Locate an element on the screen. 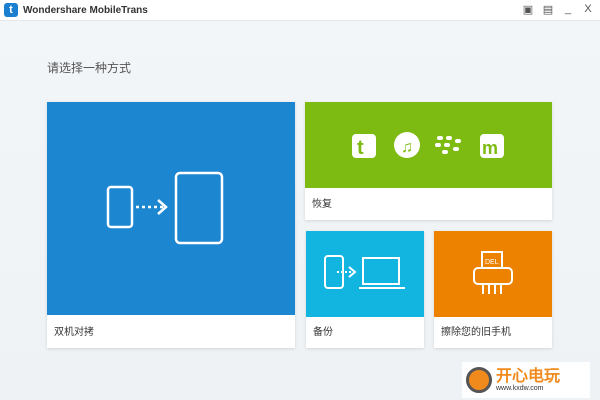  tile-label: 恢复 is located at coordinates (322, 204).